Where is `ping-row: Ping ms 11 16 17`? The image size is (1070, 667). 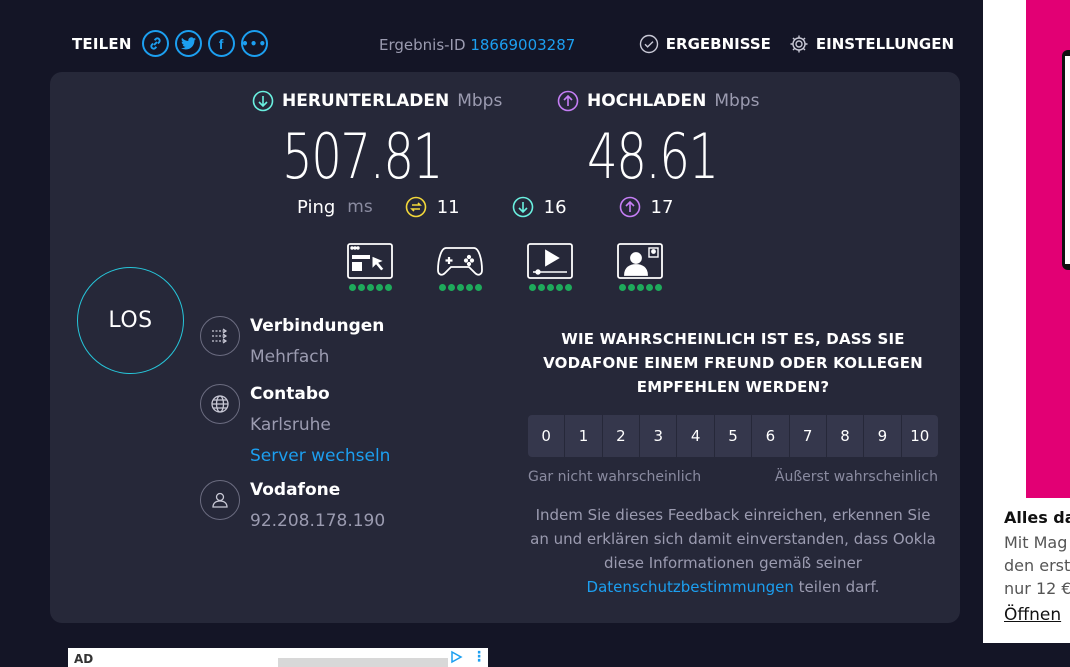
ping-row: Ping ms 11 16 17 is located at coordinates (505, 207).